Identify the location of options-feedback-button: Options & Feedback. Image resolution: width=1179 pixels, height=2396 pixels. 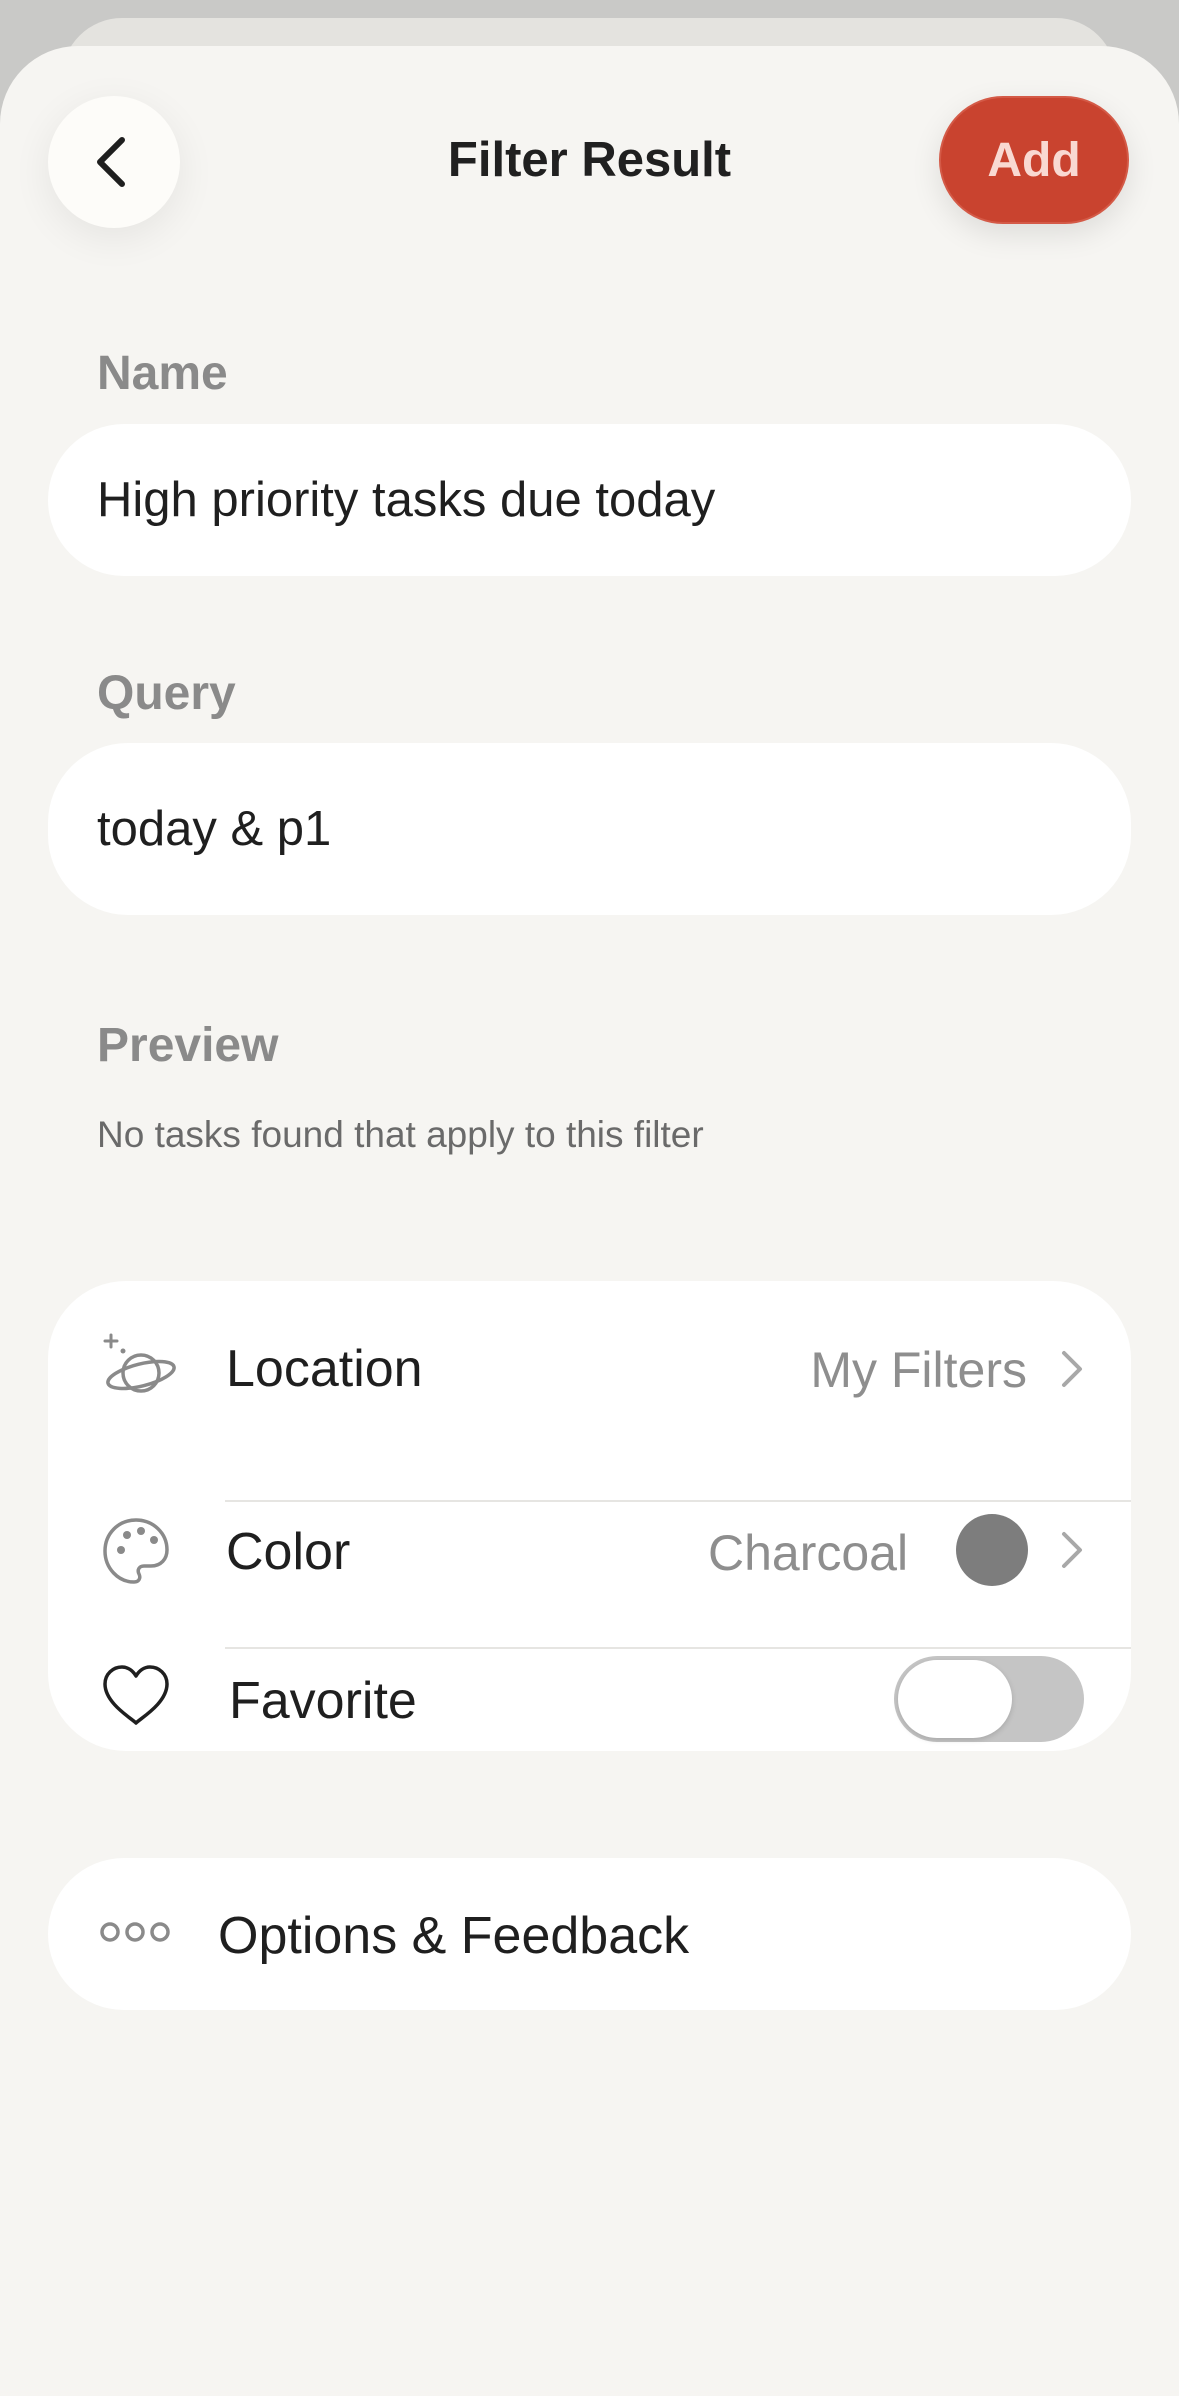
(589, 1934).